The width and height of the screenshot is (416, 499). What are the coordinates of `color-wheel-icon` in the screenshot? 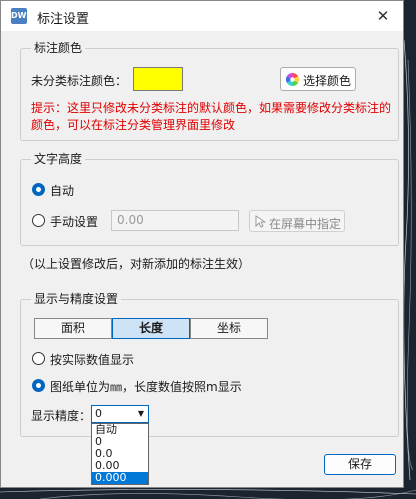 It's located at (292, 79).